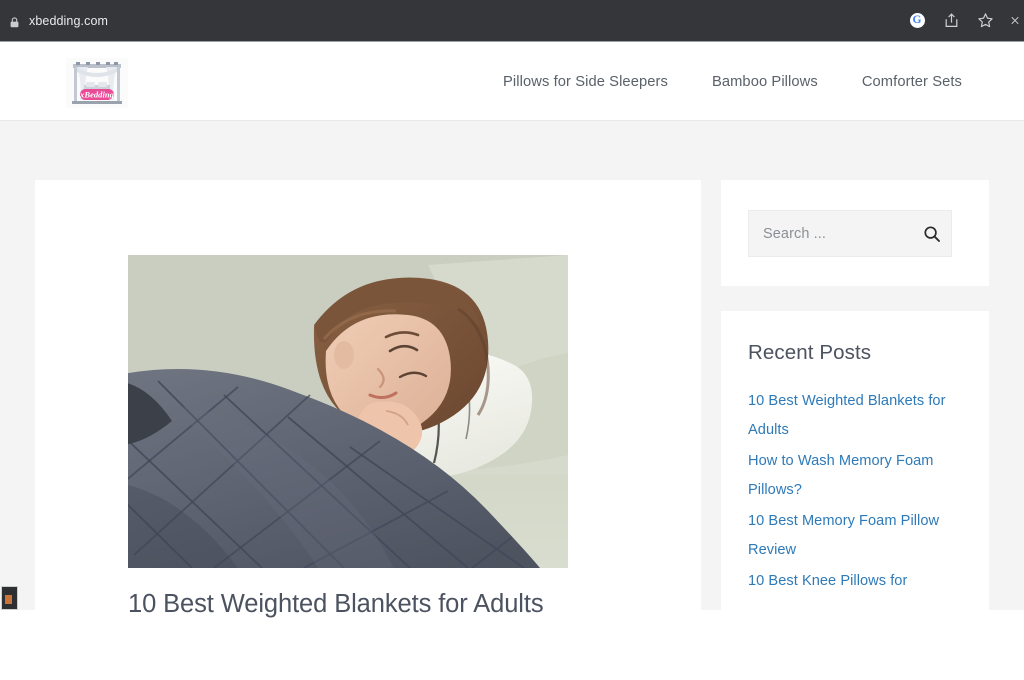  What do you see at coordinates (985, 21) in the screenshot?
I see `bookmark-star-icon` at bounding box center [985, 21].